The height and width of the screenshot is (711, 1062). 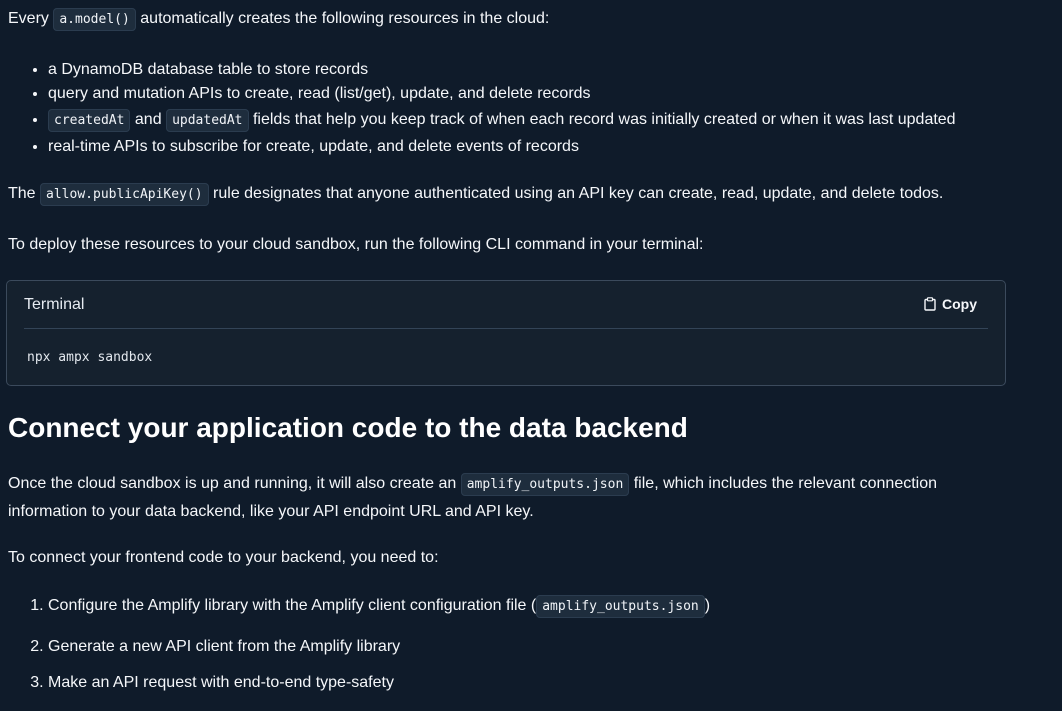 What do you see at coordinates (959, 304) in the screenshot?
I see `copy-label: Copy` at bounding box center [959, 304].